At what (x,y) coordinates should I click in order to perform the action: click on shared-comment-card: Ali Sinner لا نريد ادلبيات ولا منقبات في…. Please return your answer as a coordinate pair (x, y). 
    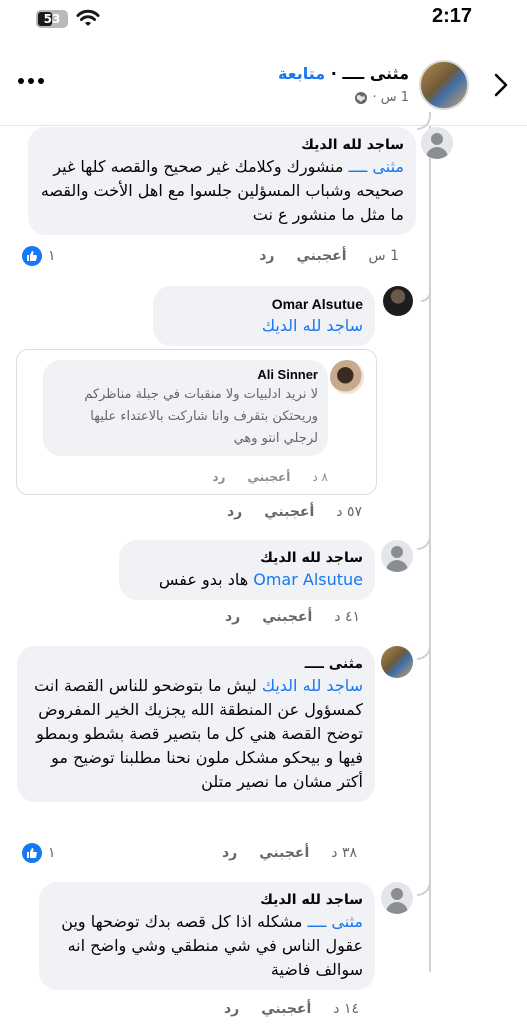
    Looking at the image, I should click on (196, 422).